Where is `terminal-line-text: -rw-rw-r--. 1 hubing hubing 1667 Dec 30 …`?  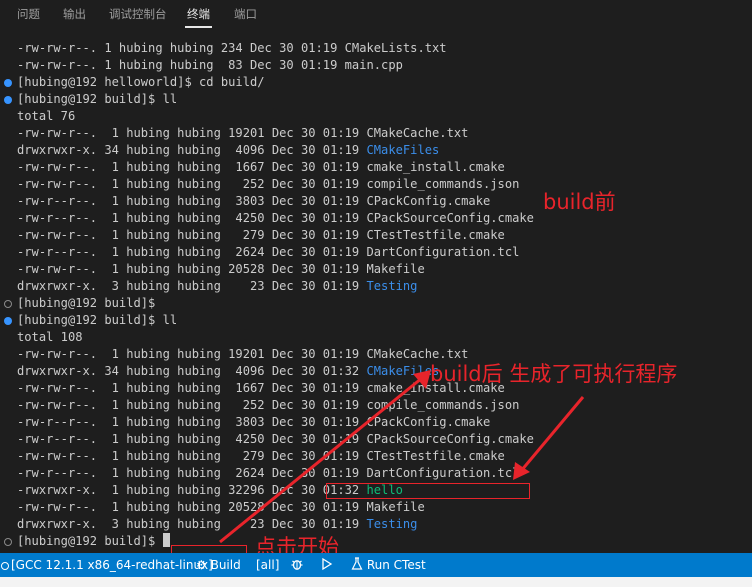 terminal-line-text: -rw-rw-r--. 1 hubing hubing 1667 Dec 30 … is located at coordinates (261, 167).